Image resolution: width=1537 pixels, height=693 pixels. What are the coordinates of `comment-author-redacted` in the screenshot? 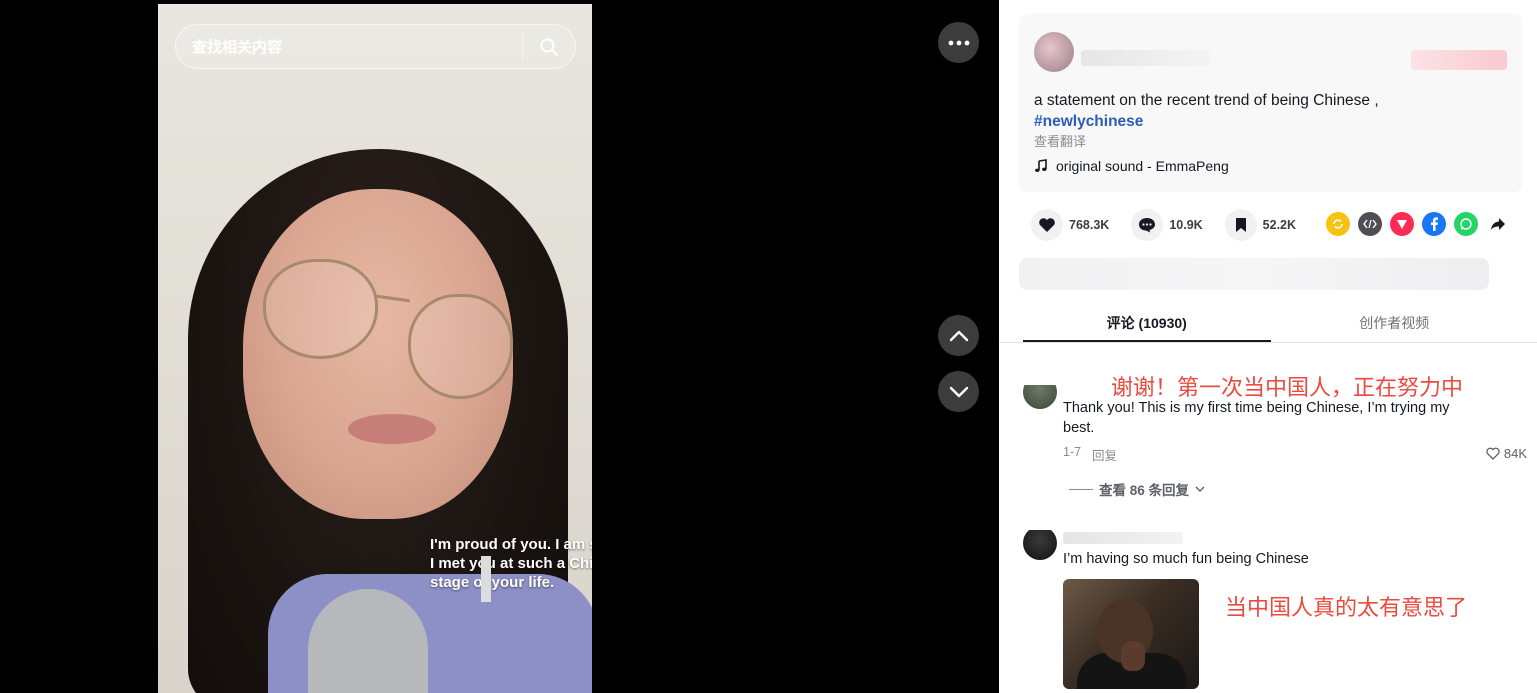 It's located at (1123, 538).